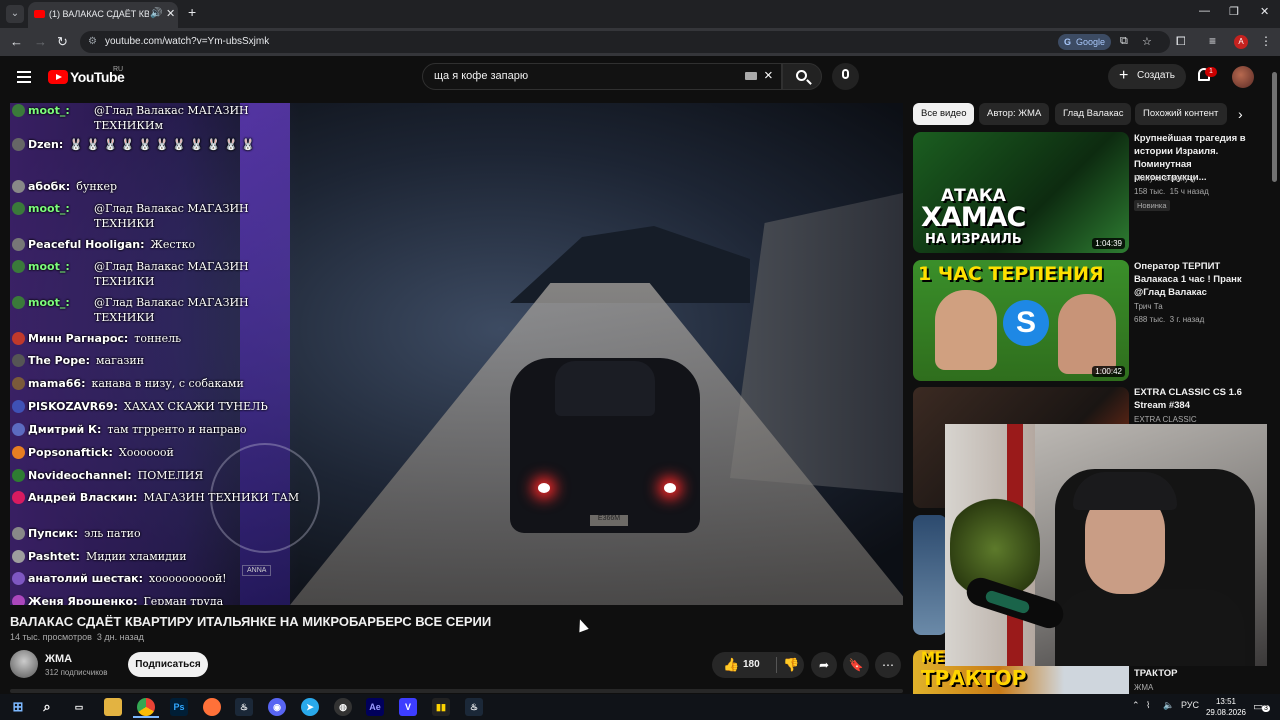 This screenshot has width=1280, height=720. What do you see at coordinates (1199, 399) in the screenshot?
I see `rec-title-3: EXTRA CLASSIC CS 1.6 Stream #384` at bounding box center [1199, 399].